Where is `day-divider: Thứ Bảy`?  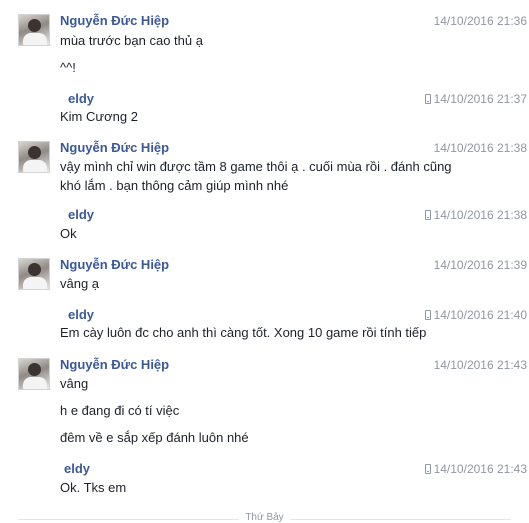
day-divider: Thứ Bảy is located at coordinates (264, 517).